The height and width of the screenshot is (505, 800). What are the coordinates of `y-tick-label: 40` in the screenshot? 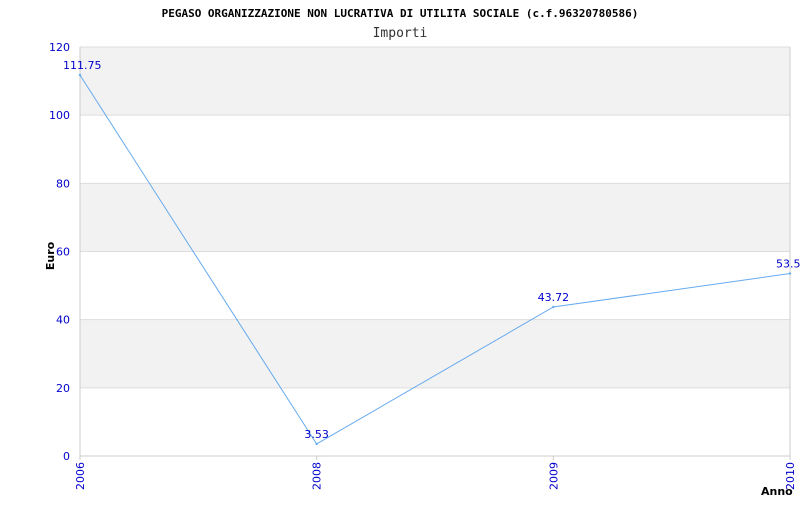 It's located at (63, 320).